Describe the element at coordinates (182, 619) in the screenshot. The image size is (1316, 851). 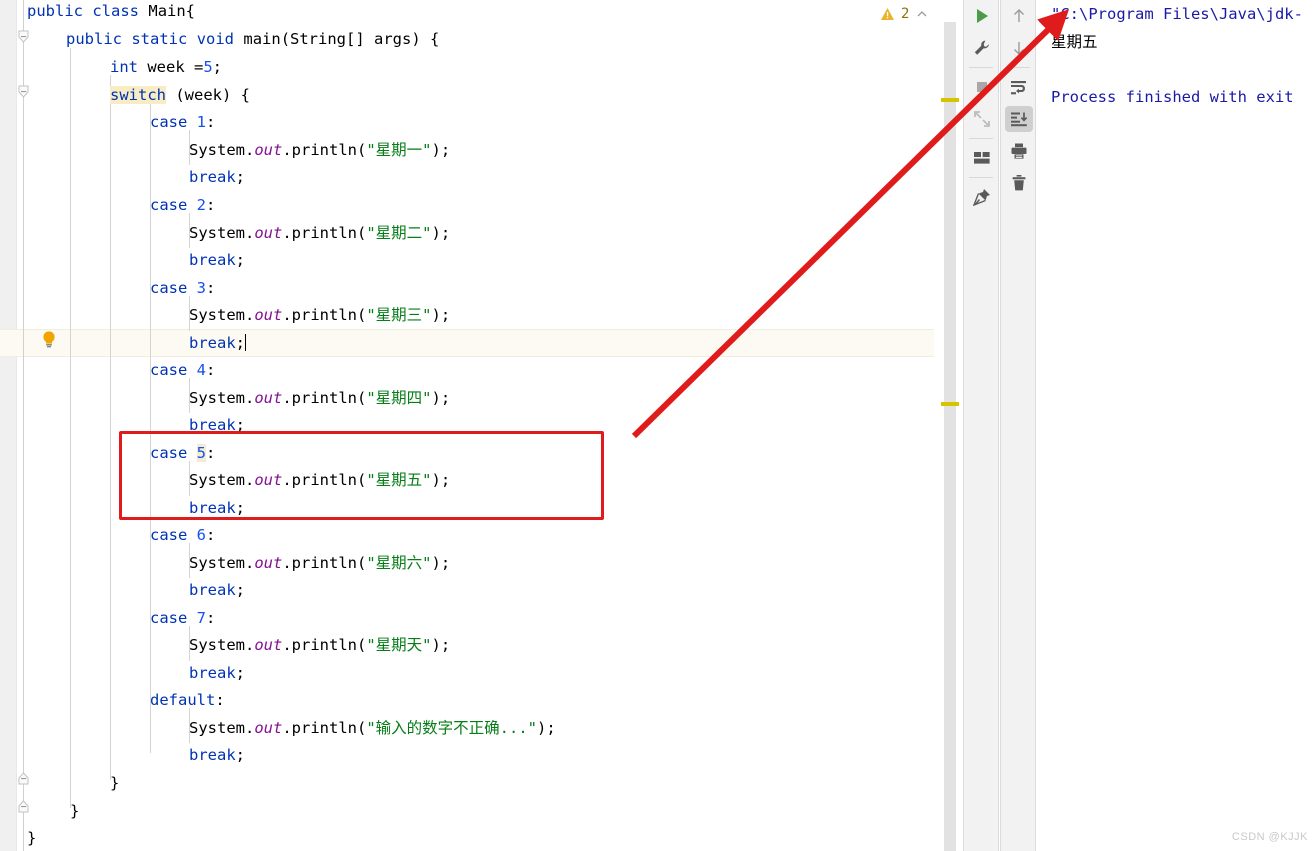
I see `code-line: case 7:` at that location.